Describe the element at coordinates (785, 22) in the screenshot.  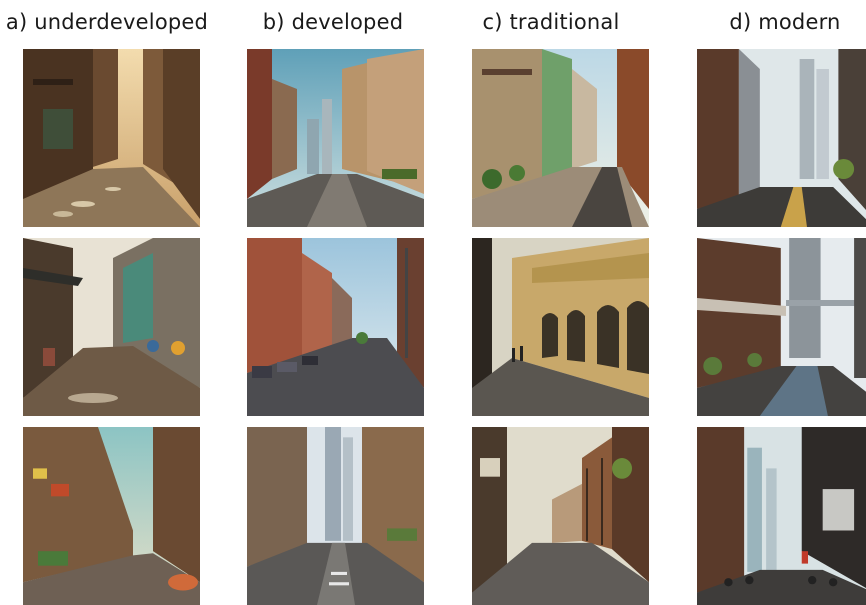
I see `column-header-modern: d) modern` at that location.